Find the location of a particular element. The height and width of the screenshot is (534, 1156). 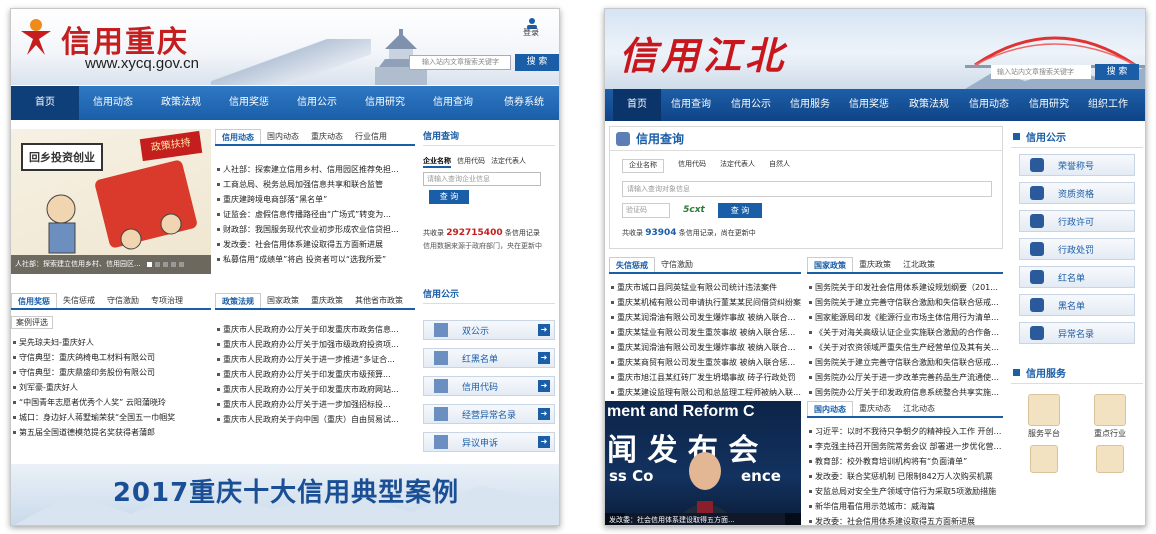

credit-query-input: 请输入查询企业信息 is located at coordinates (482, 179).